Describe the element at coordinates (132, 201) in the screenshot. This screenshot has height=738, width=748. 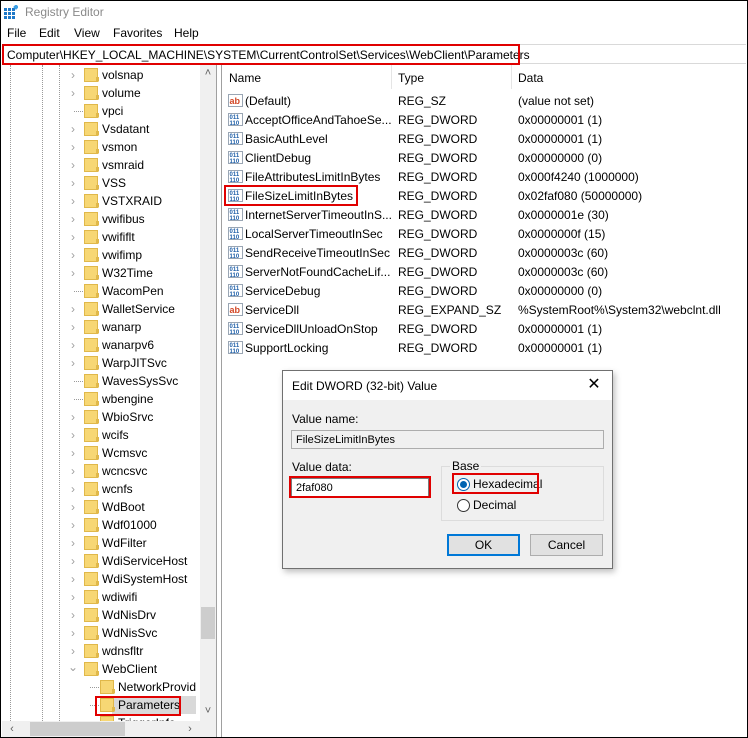
I see `tree-item-label: VSTXRAID` at that location.